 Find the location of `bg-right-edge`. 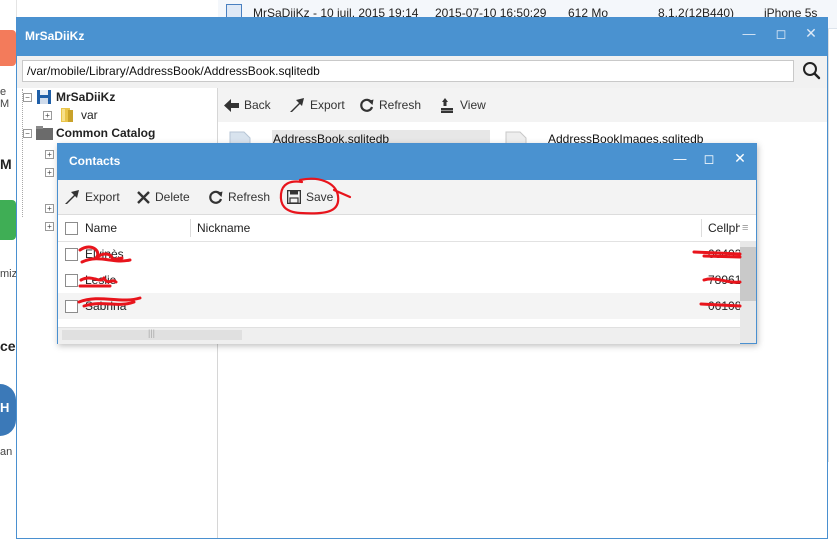

bg-right-edge is located at coordinates (832, 245).